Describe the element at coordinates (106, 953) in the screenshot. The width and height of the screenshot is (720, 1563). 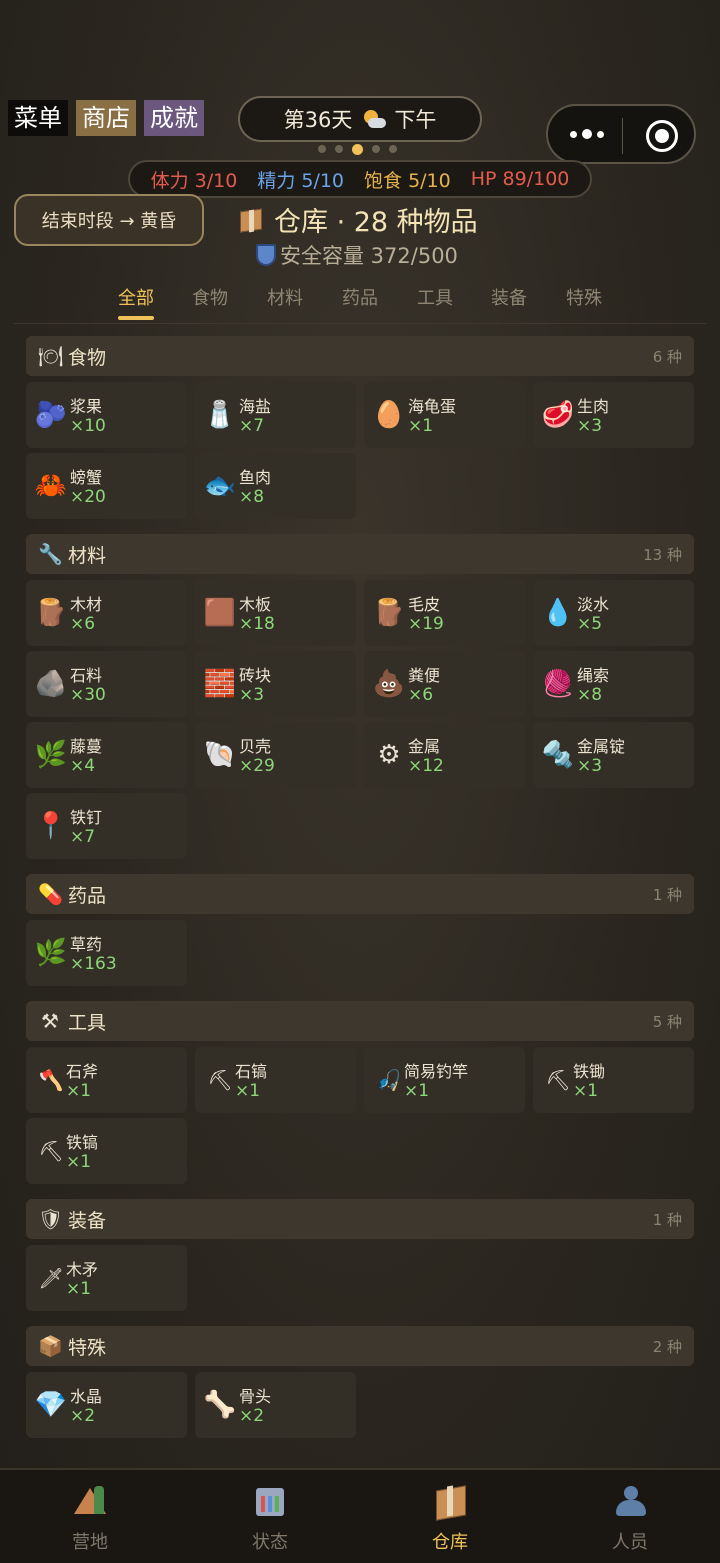
I see `item-card-herb: 🌿 草药 ×163` at that location.